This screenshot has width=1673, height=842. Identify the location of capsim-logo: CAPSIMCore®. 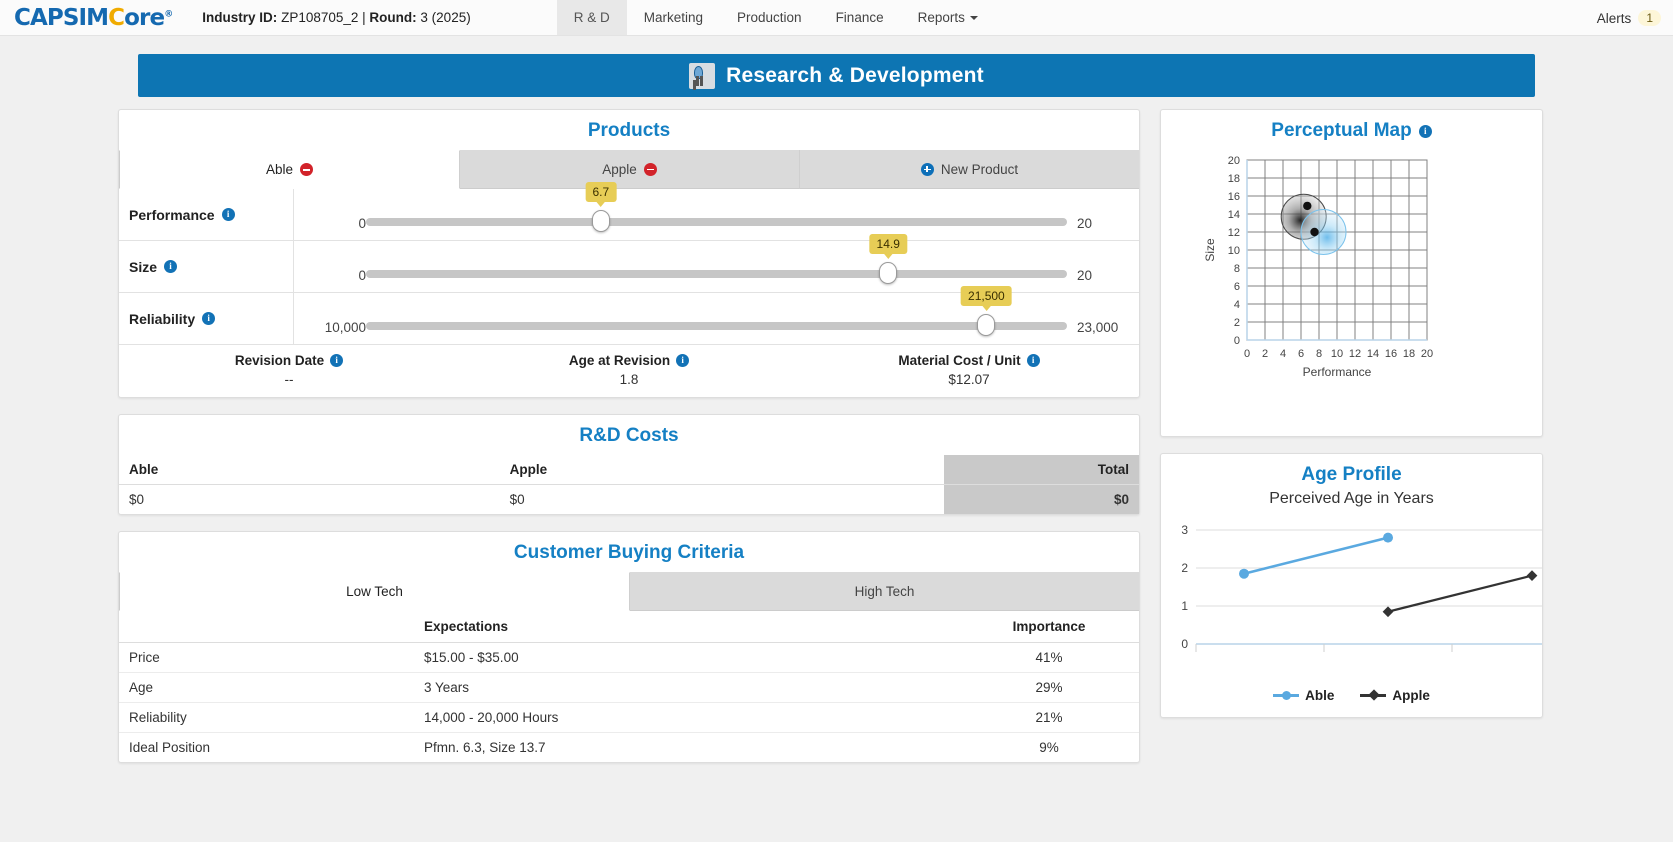
(93, 17).